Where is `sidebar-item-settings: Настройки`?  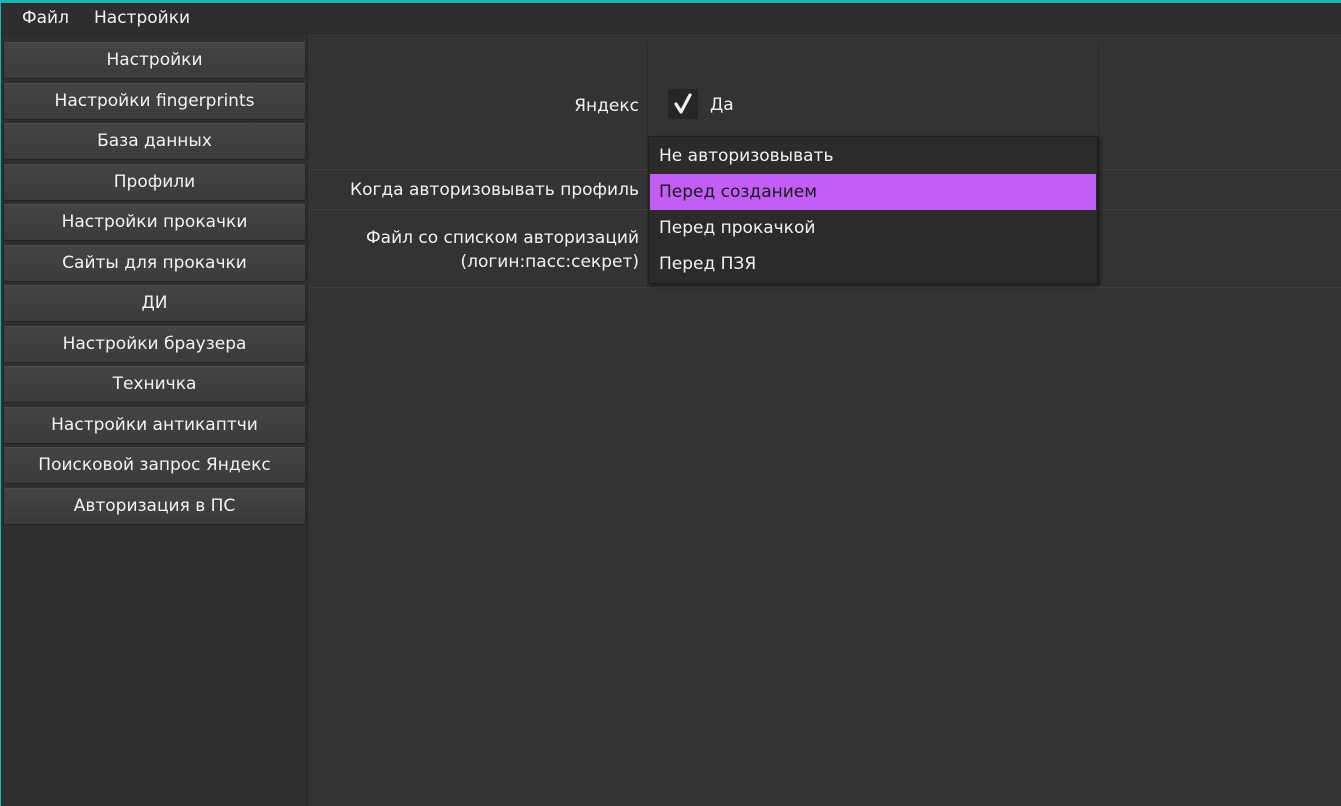
sidebar-item-settings: Настройки is located at coordinates (154, 60).